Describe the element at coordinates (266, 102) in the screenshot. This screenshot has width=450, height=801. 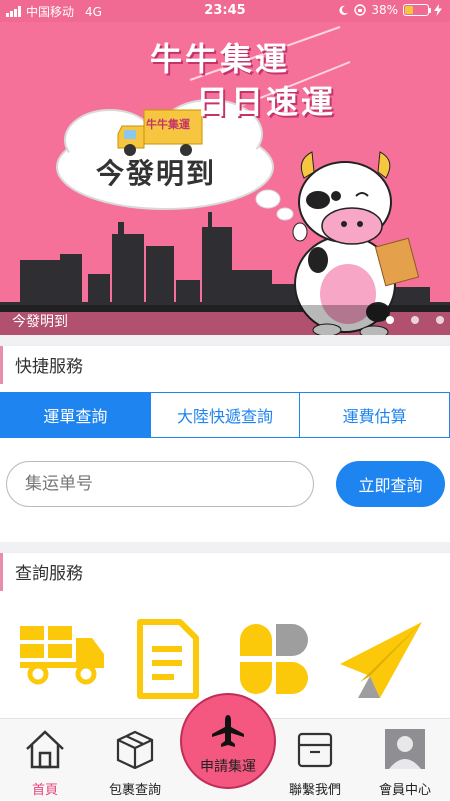
I see `banner-slogan-line2: 日日速運` at that location.